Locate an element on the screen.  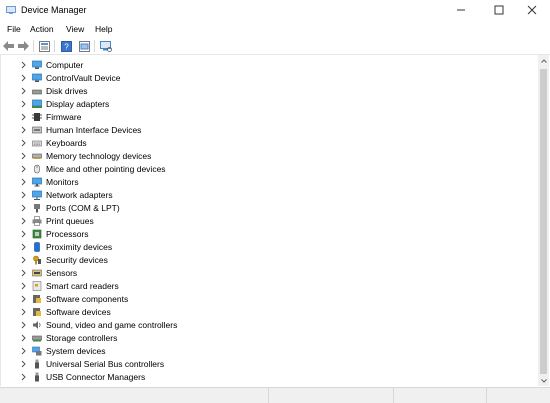
menu-view: View is located at coordinates (75, 29).